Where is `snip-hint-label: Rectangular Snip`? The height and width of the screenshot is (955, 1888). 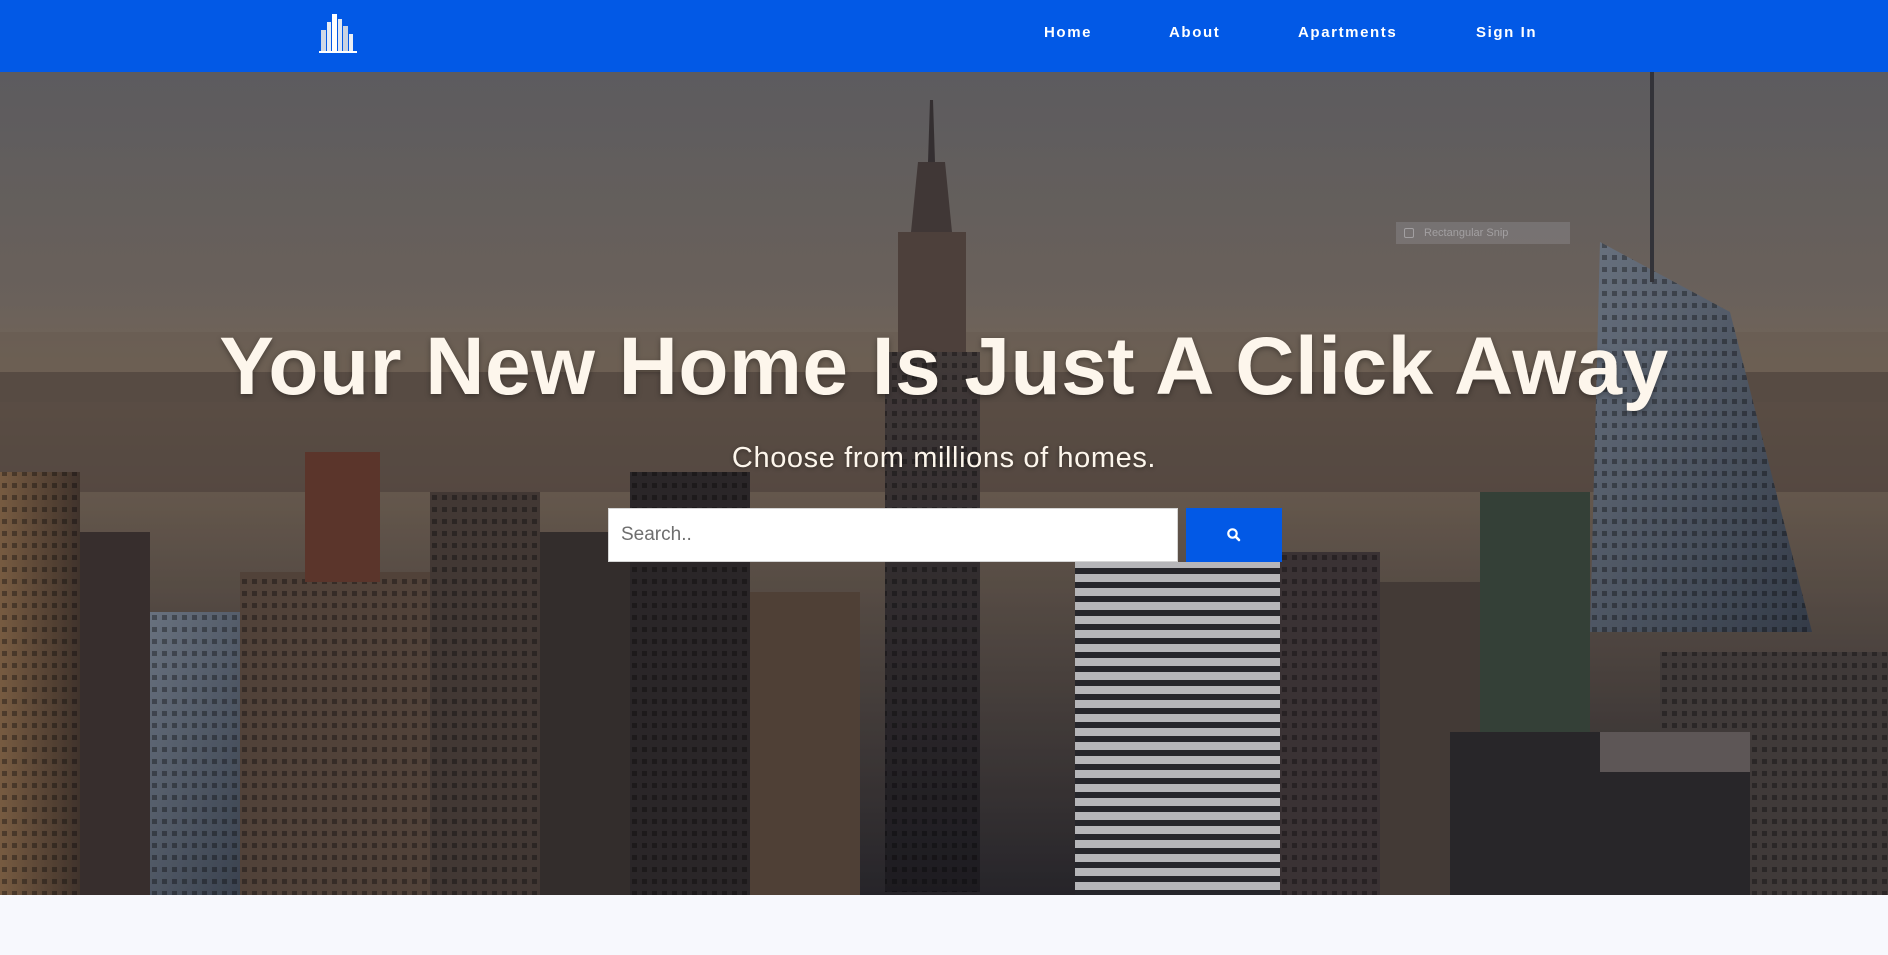
snip-hint-label: Rectangular Snip is located at coordinates (1466, 233).